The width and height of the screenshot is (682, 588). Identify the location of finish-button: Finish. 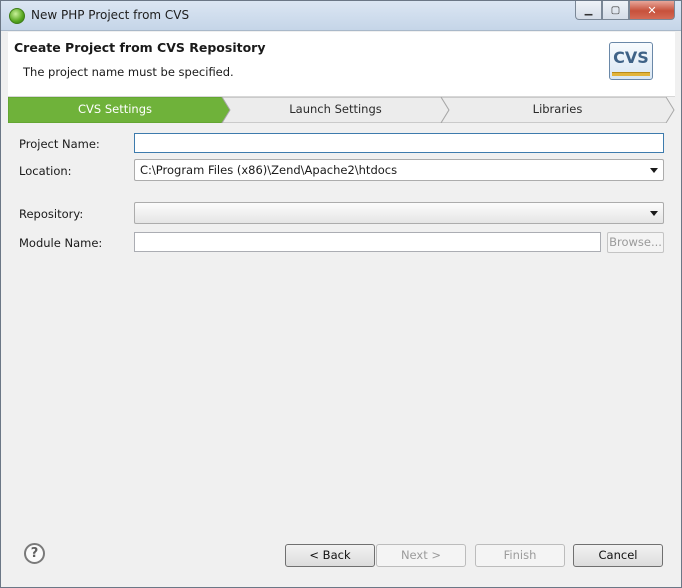
(520, 555).